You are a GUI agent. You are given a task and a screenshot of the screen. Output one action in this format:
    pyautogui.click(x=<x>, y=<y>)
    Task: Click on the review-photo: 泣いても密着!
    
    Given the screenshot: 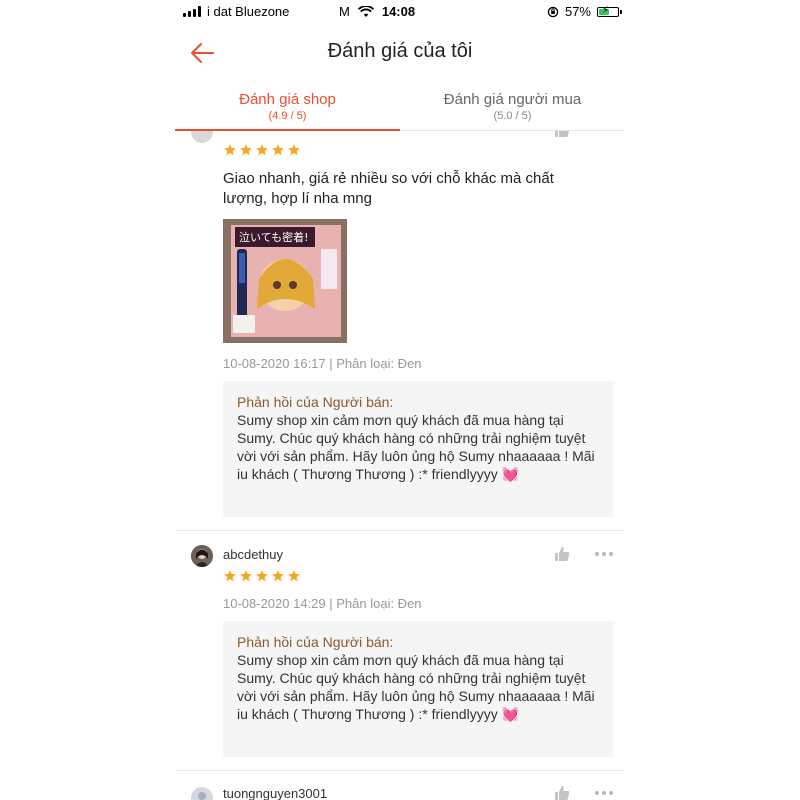 What is the action you would take?
    pyautogui.click(x=285, y=281)
    